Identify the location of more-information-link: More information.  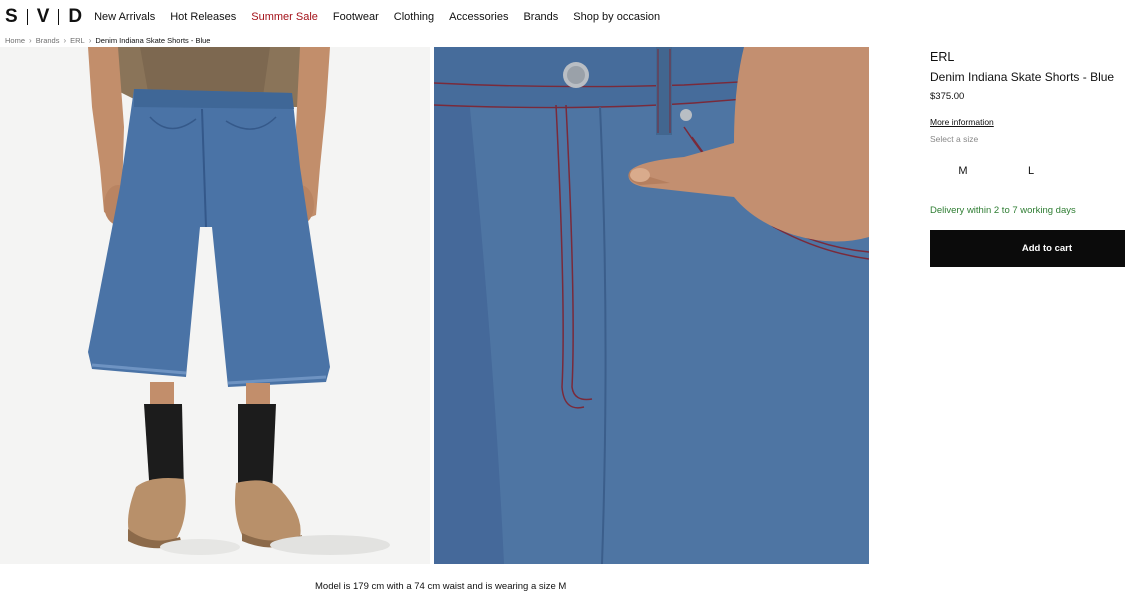
(962, 122).